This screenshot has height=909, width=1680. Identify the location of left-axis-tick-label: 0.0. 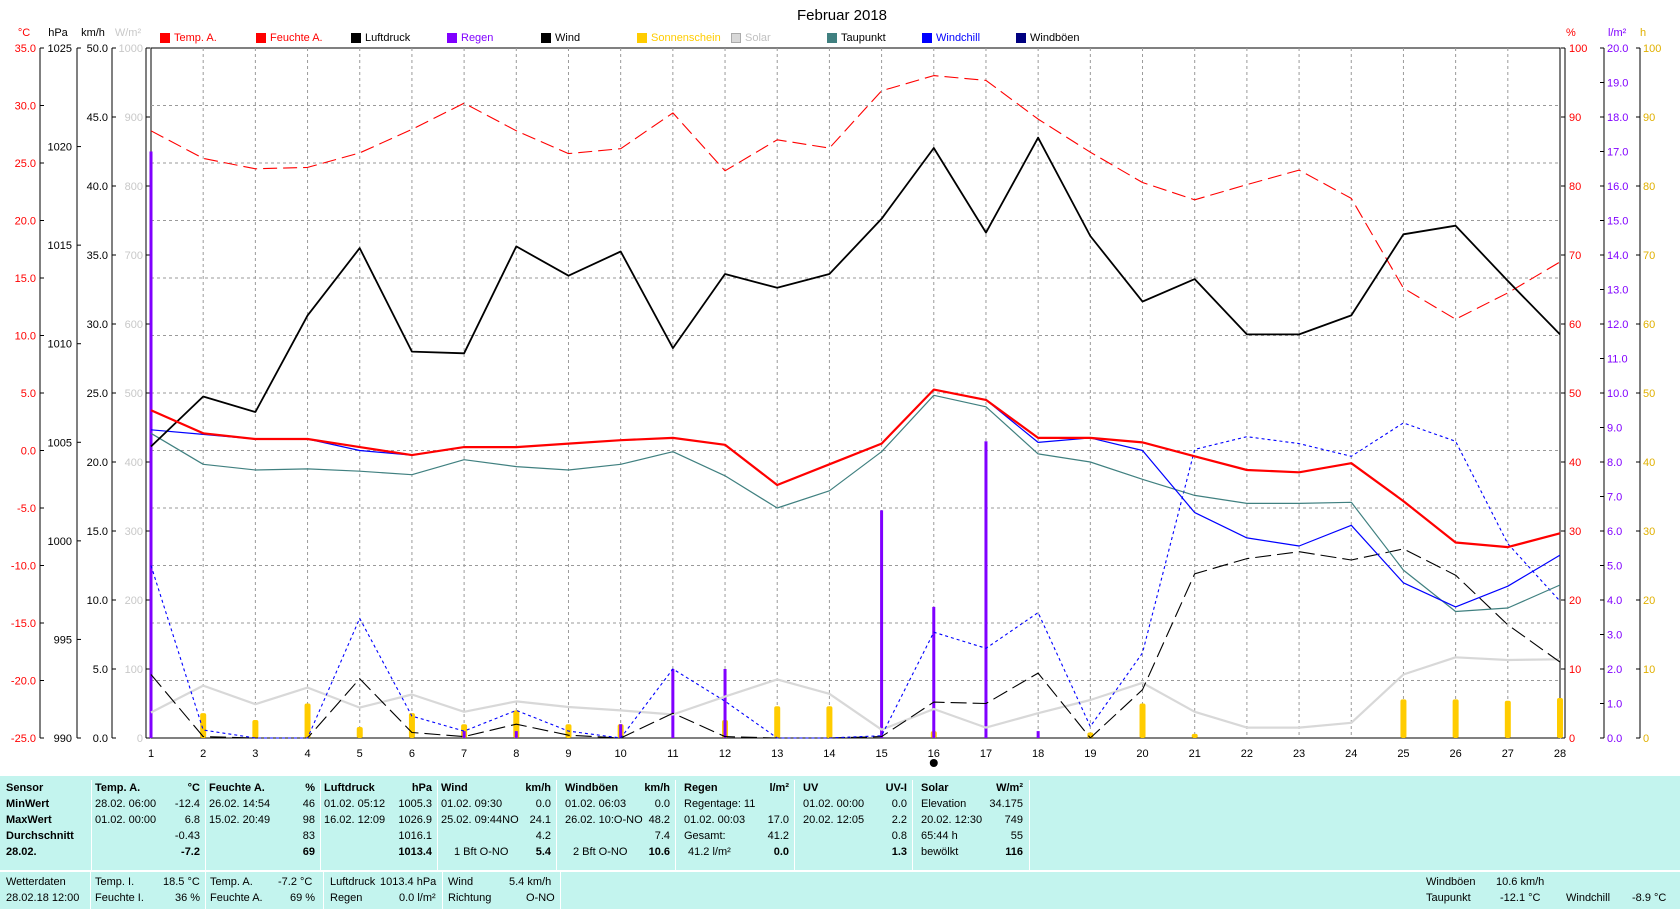
(28, 452).